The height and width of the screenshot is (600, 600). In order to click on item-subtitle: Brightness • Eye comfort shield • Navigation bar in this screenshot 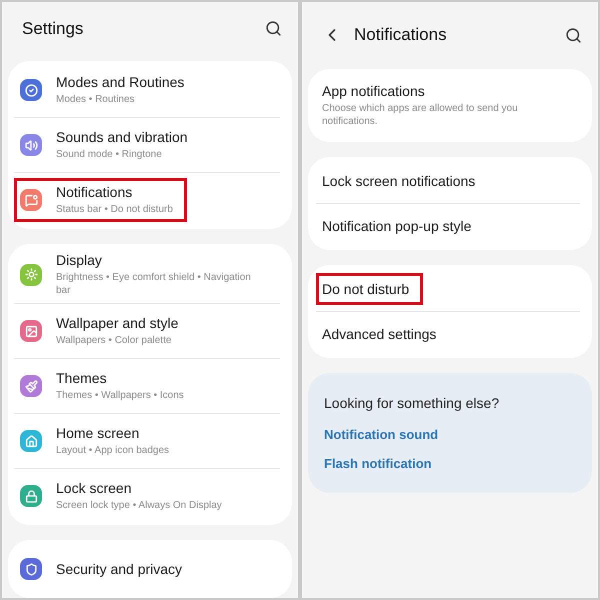, I will do `click(154, 284)`.